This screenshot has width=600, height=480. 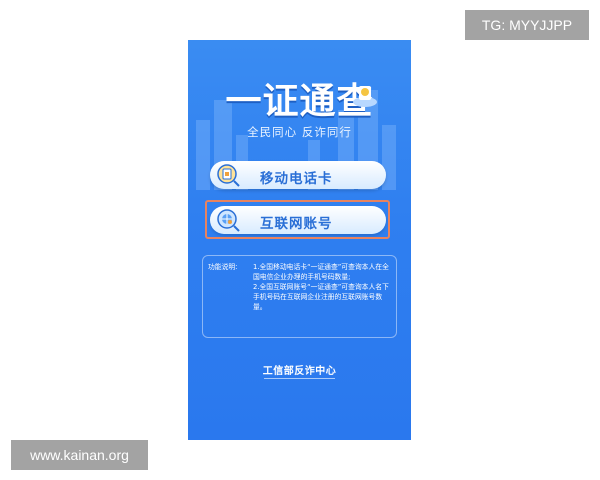 What do you see at coordinates (299, 378) in the screenshot?
I see `footer-underline` at bounding box center [299, 378].